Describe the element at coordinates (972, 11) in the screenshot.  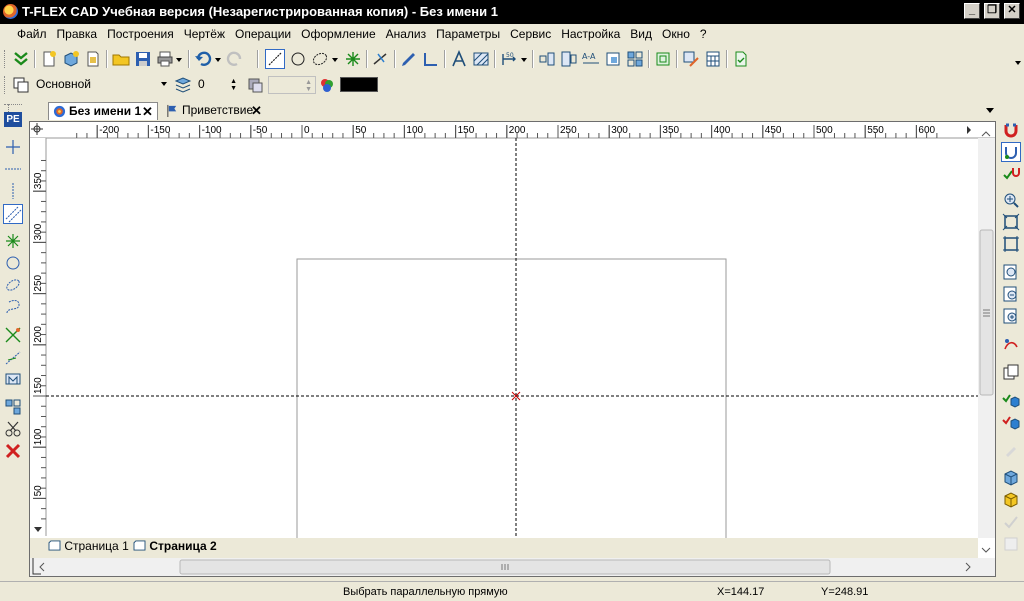
I see `minimize-button: _` at that location.